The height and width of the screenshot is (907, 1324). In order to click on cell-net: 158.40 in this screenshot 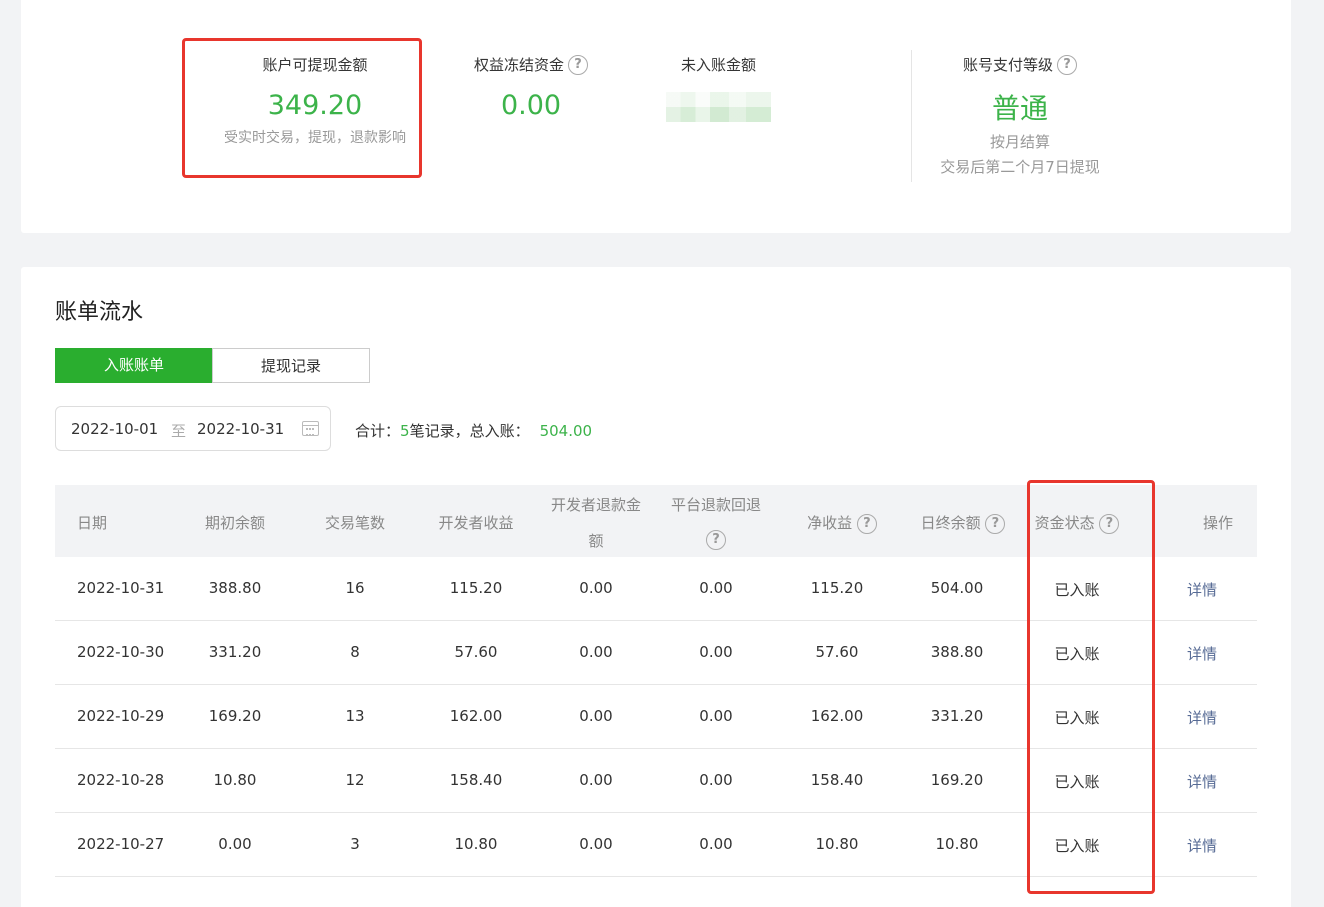, I will do `click(837, 780)`.